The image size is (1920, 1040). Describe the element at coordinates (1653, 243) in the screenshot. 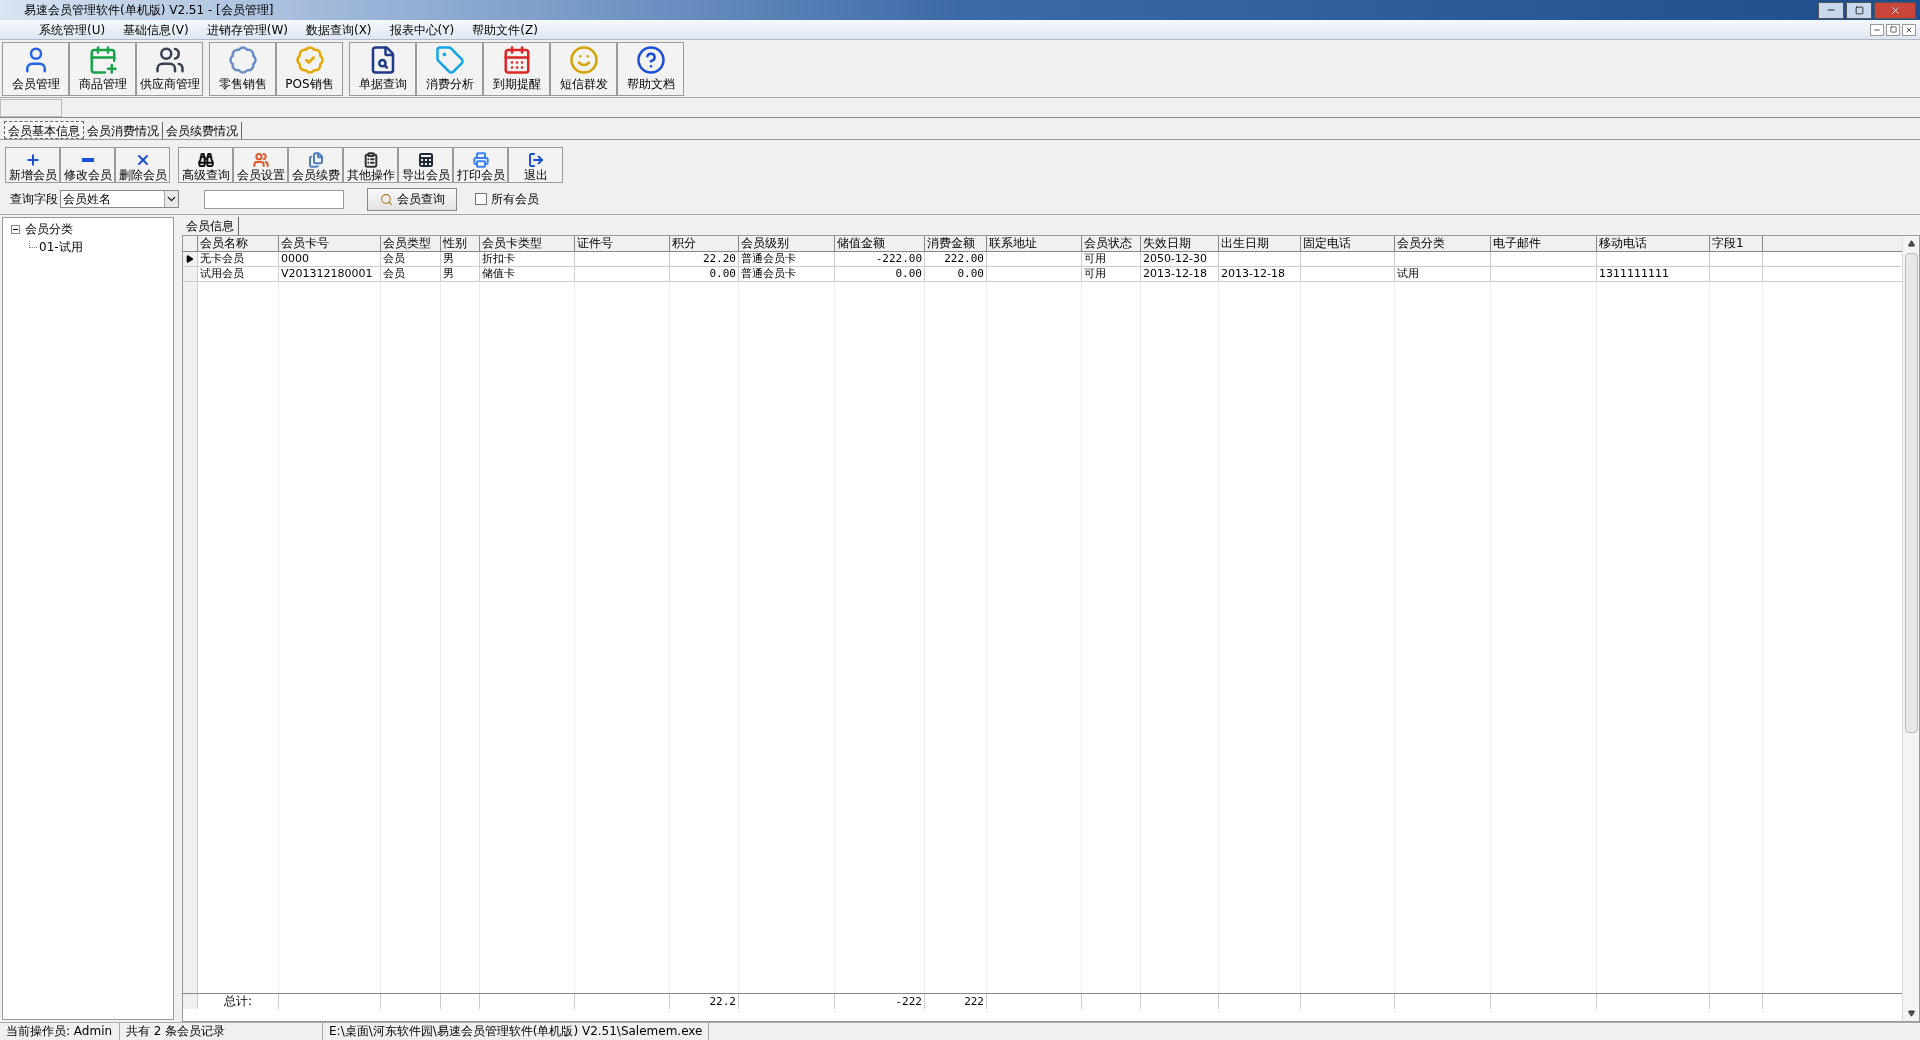

I see `column-header: 移动电话` at that location.